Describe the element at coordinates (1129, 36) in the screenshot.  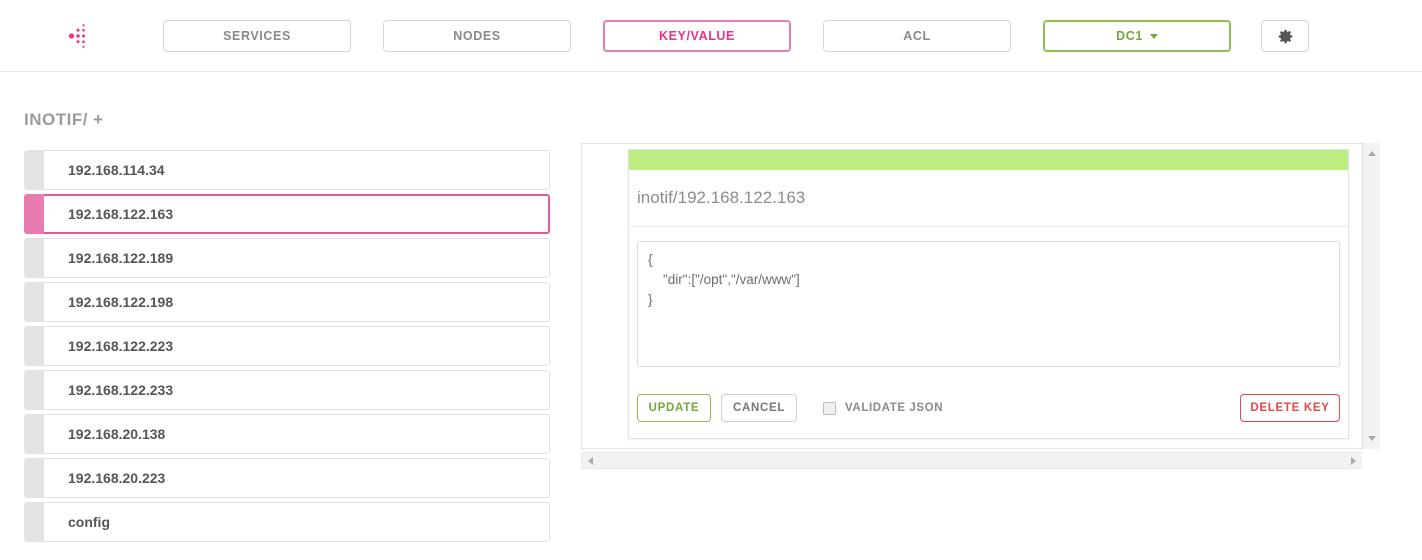
I see `datacenter-label: DC1` at that location.